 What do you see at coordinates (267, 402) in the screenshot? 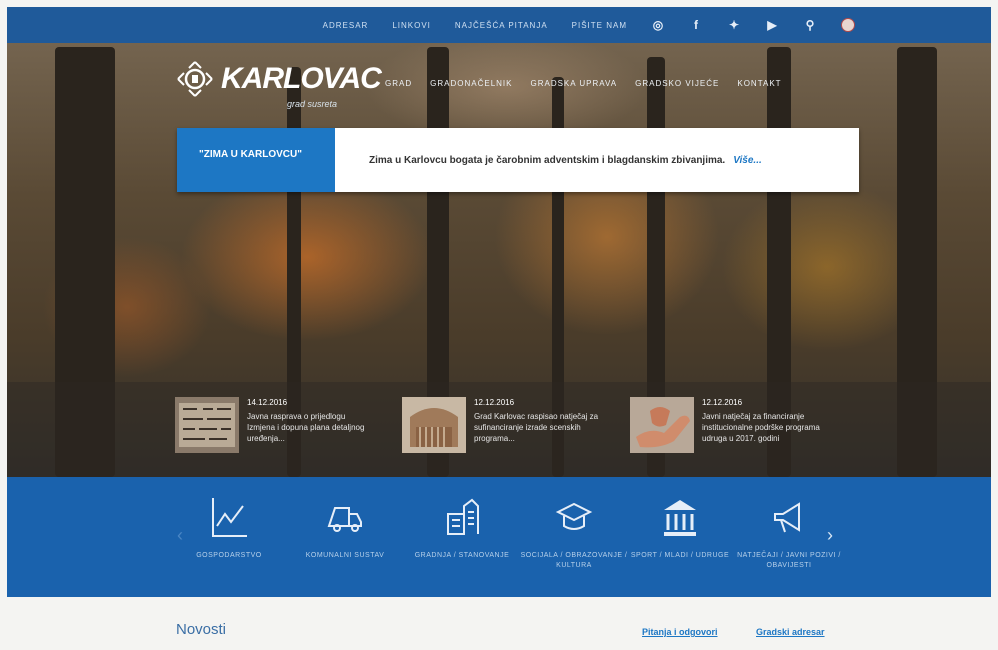
I see `news-date: 14.12.2016` at bounding box center [267, 402].